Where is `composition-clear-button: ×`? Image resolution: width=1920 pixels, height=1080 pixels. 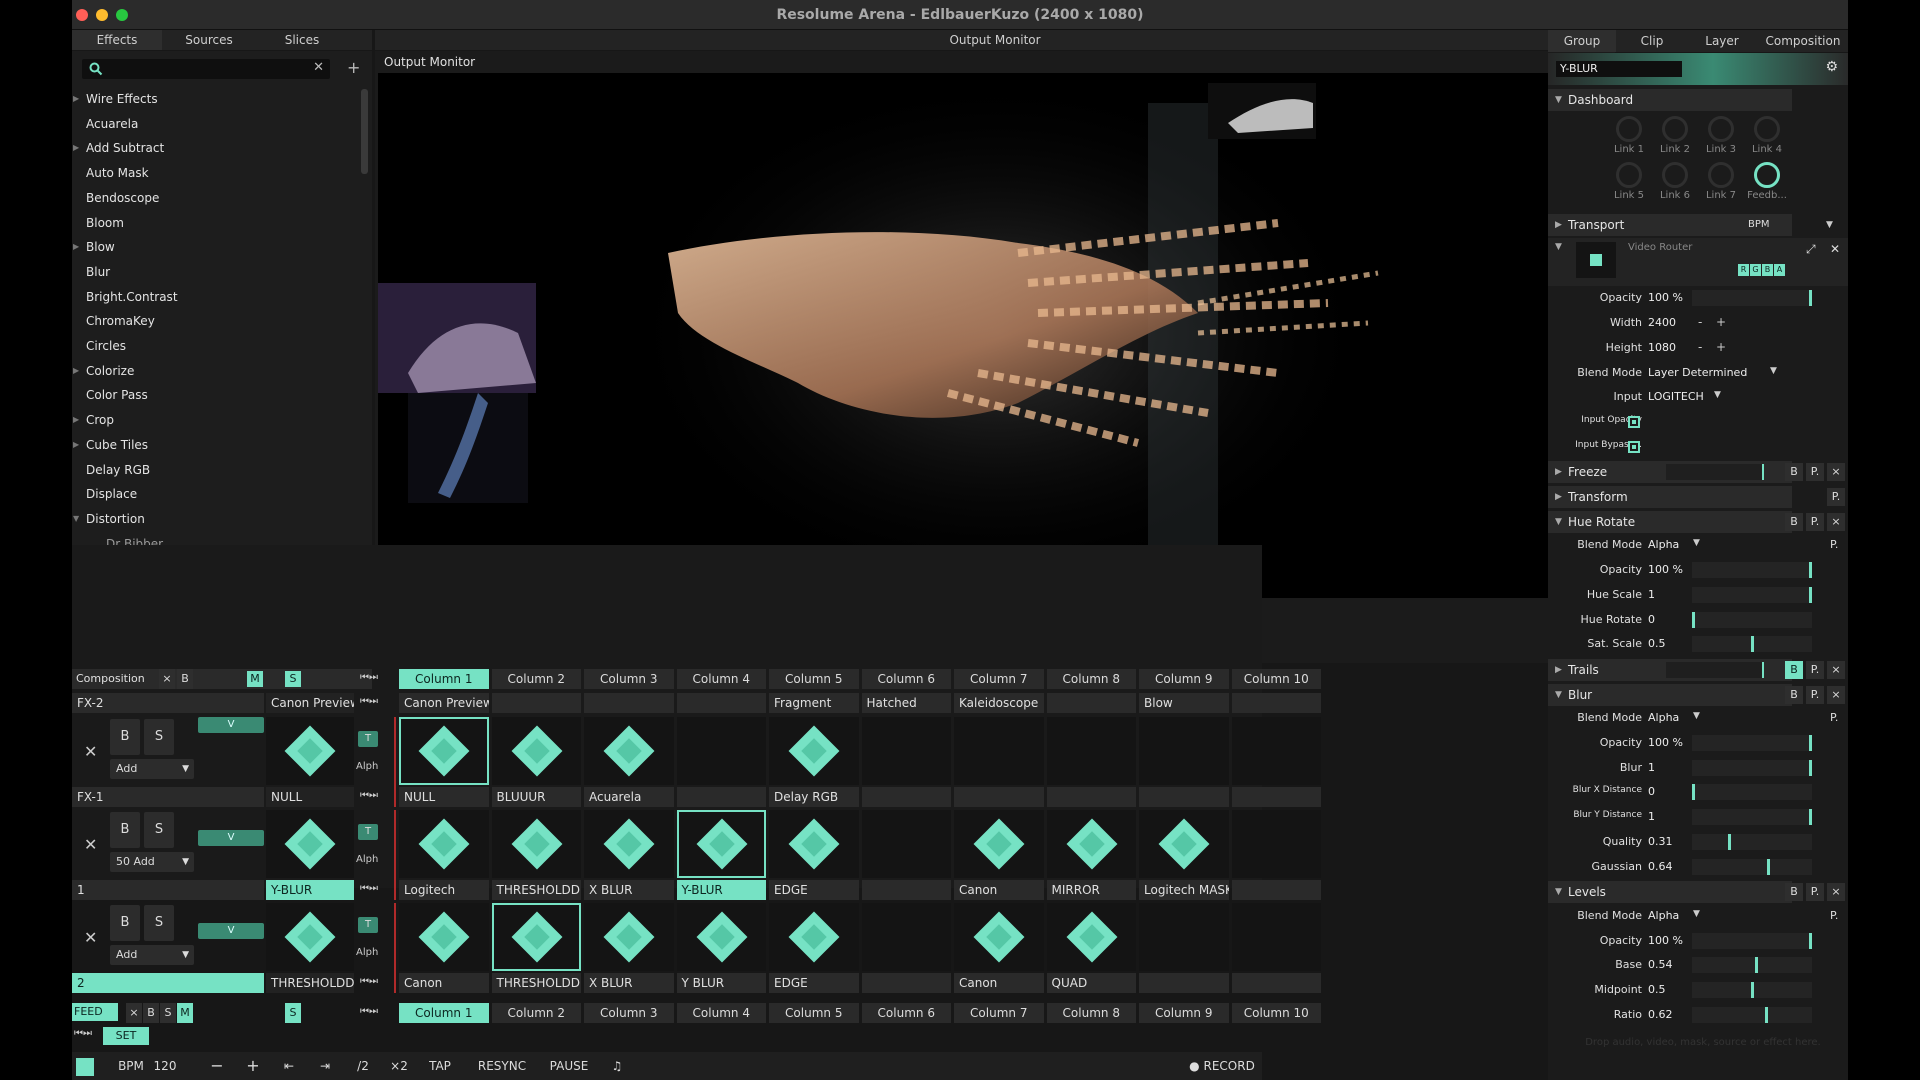 composition-clear-button: × is located at coordinates (167, 679).